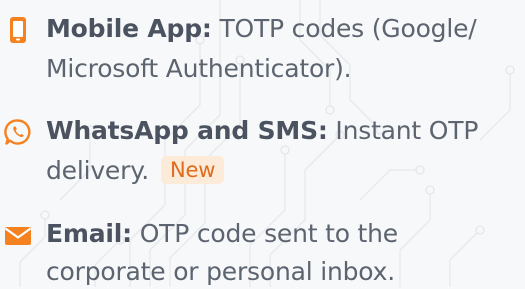 This screenshot has height=289, width=525. Describe the element at coordinates (187, 130) in the screenshot. I see `feature-title: WhatsApp and SMS:` at that location.